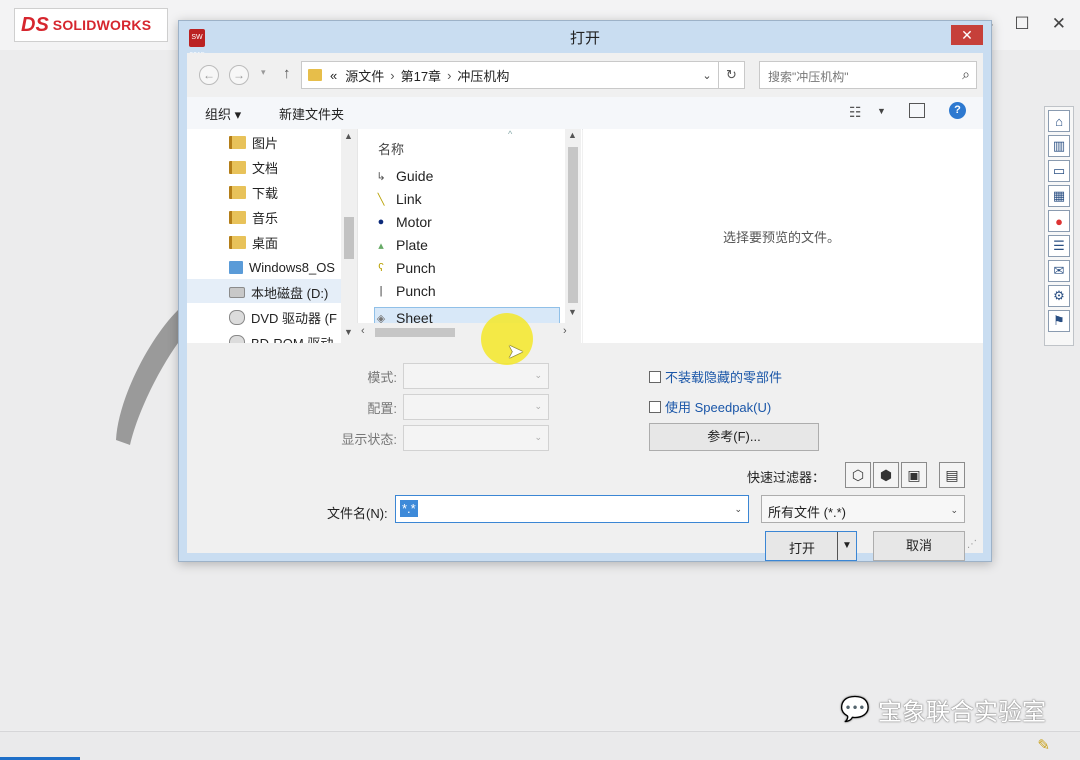 The image size is (1080, 760). What do you see at coordinates (863, 509) in the screenshot?
I see `file-type-select: 所有文件 (*.*) ⌄` at bounding box center [863, 509].